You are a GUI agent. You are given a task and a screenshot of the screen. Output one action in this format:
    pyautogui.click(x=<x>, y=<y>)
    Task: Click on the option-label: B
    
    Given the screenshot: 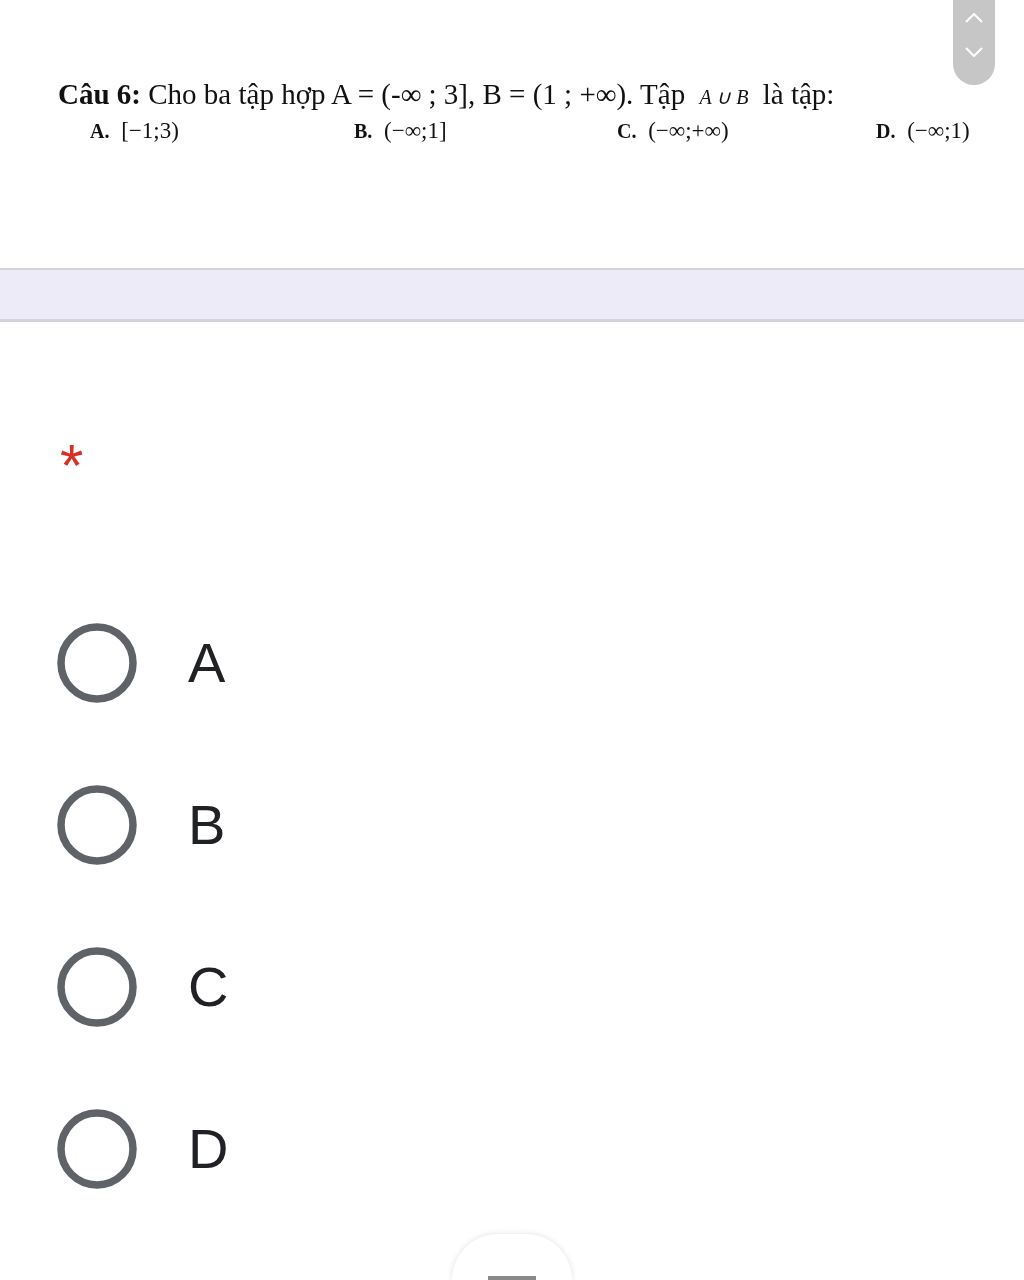 What is the action you would take?
    pyautogui.click(x=207, y=825)
    